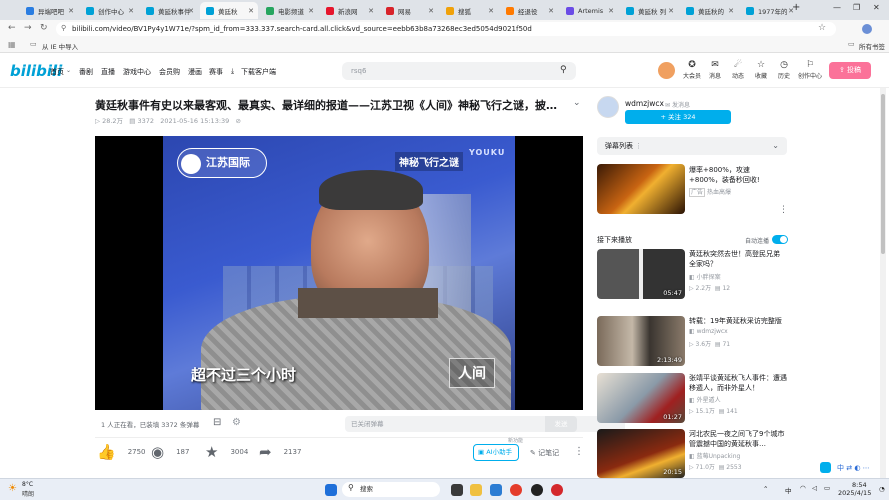 The width and height of the screenshot is (889, 500). What do you see at coordinates (516, 490) in the screenshot?
I see `chrome-icon` at bounding box center [516, 490].